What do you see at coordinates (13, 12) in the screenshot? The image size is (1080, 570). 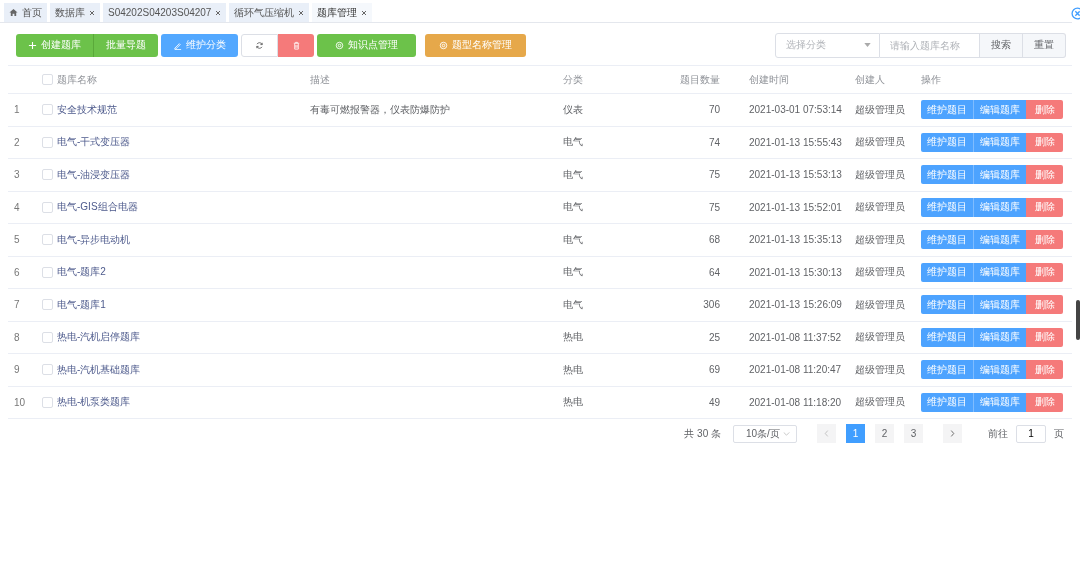 I see `home-icon` at bounding box center [13, 12].